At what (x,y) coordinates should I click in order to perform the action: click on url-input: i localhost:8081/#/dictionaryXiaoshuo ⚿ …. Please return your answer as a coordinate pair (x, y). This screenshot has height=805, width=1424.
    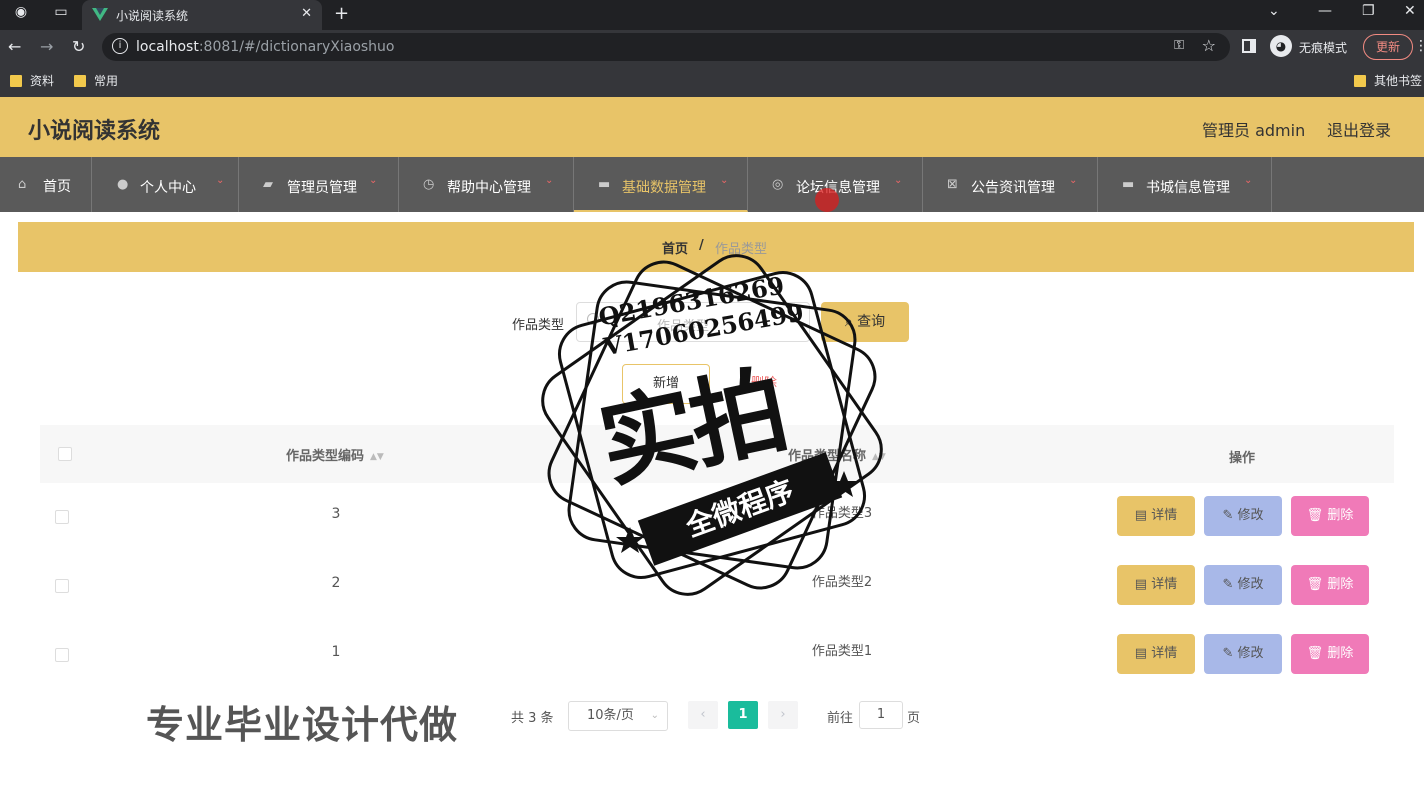
    Looking at the image, I should click on (666, 47).